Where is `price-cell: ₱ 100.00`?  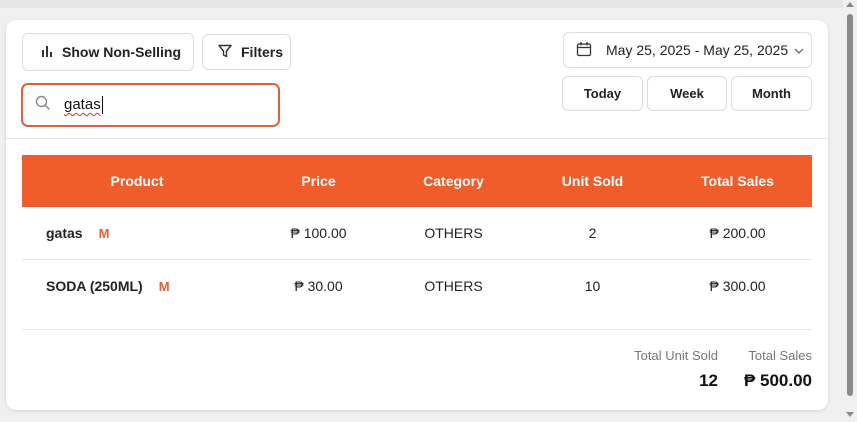 price-cell: ₱ 100.00 is located at coordinates (318, 233).